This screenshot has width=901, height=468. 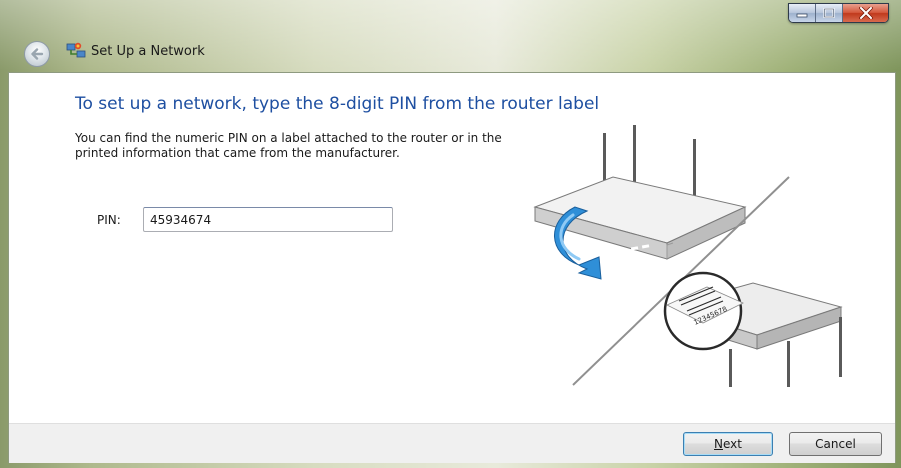 I want to click on next-button: Next, so click(x=728, y=444).